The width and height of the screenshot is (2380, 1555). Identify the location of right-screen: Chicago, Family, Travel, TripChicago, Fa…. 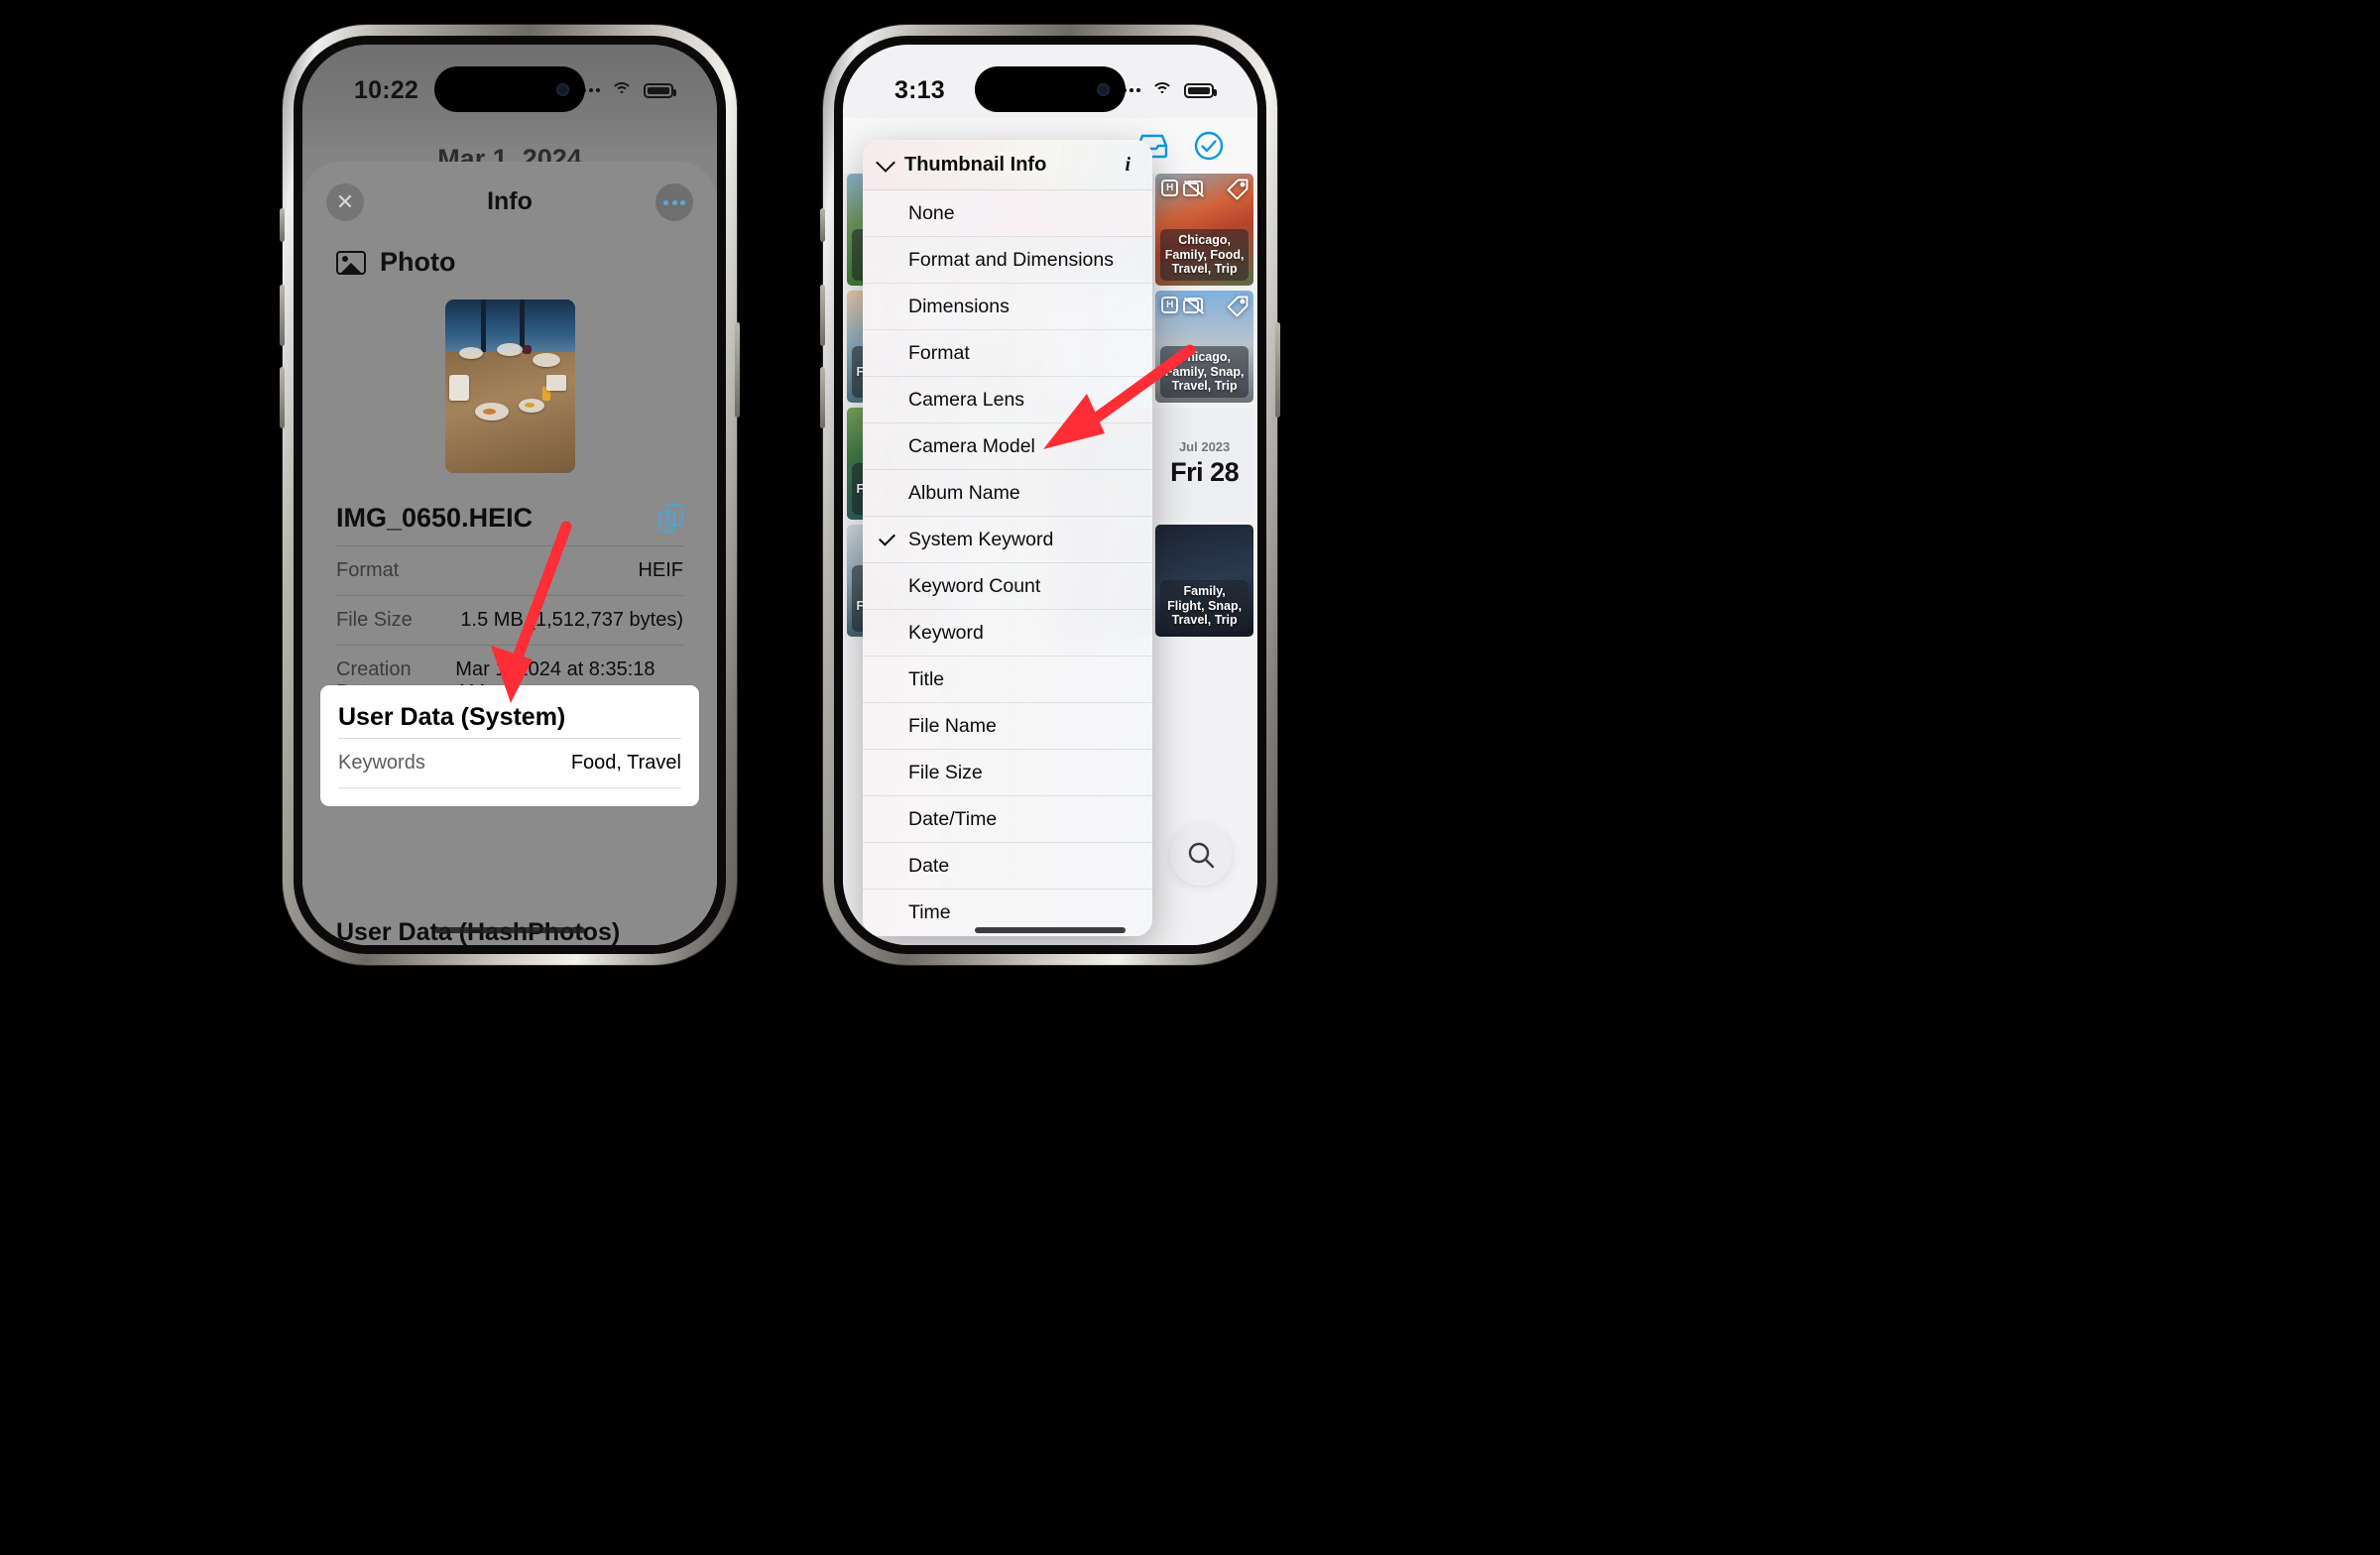
(1050, 495).